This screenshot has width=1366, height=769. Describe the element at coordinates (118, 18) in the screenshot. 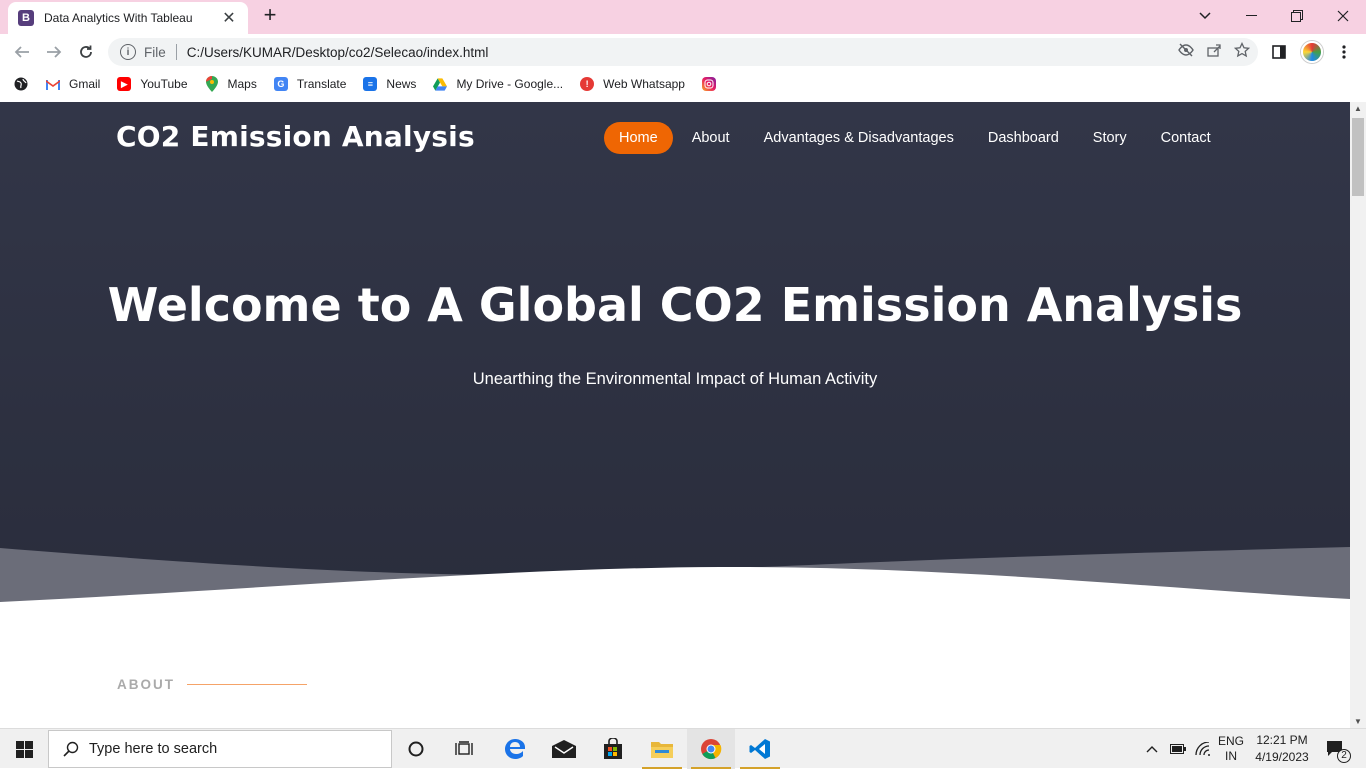

I see `tab-title: Data Analytics With Tableau` at that location.